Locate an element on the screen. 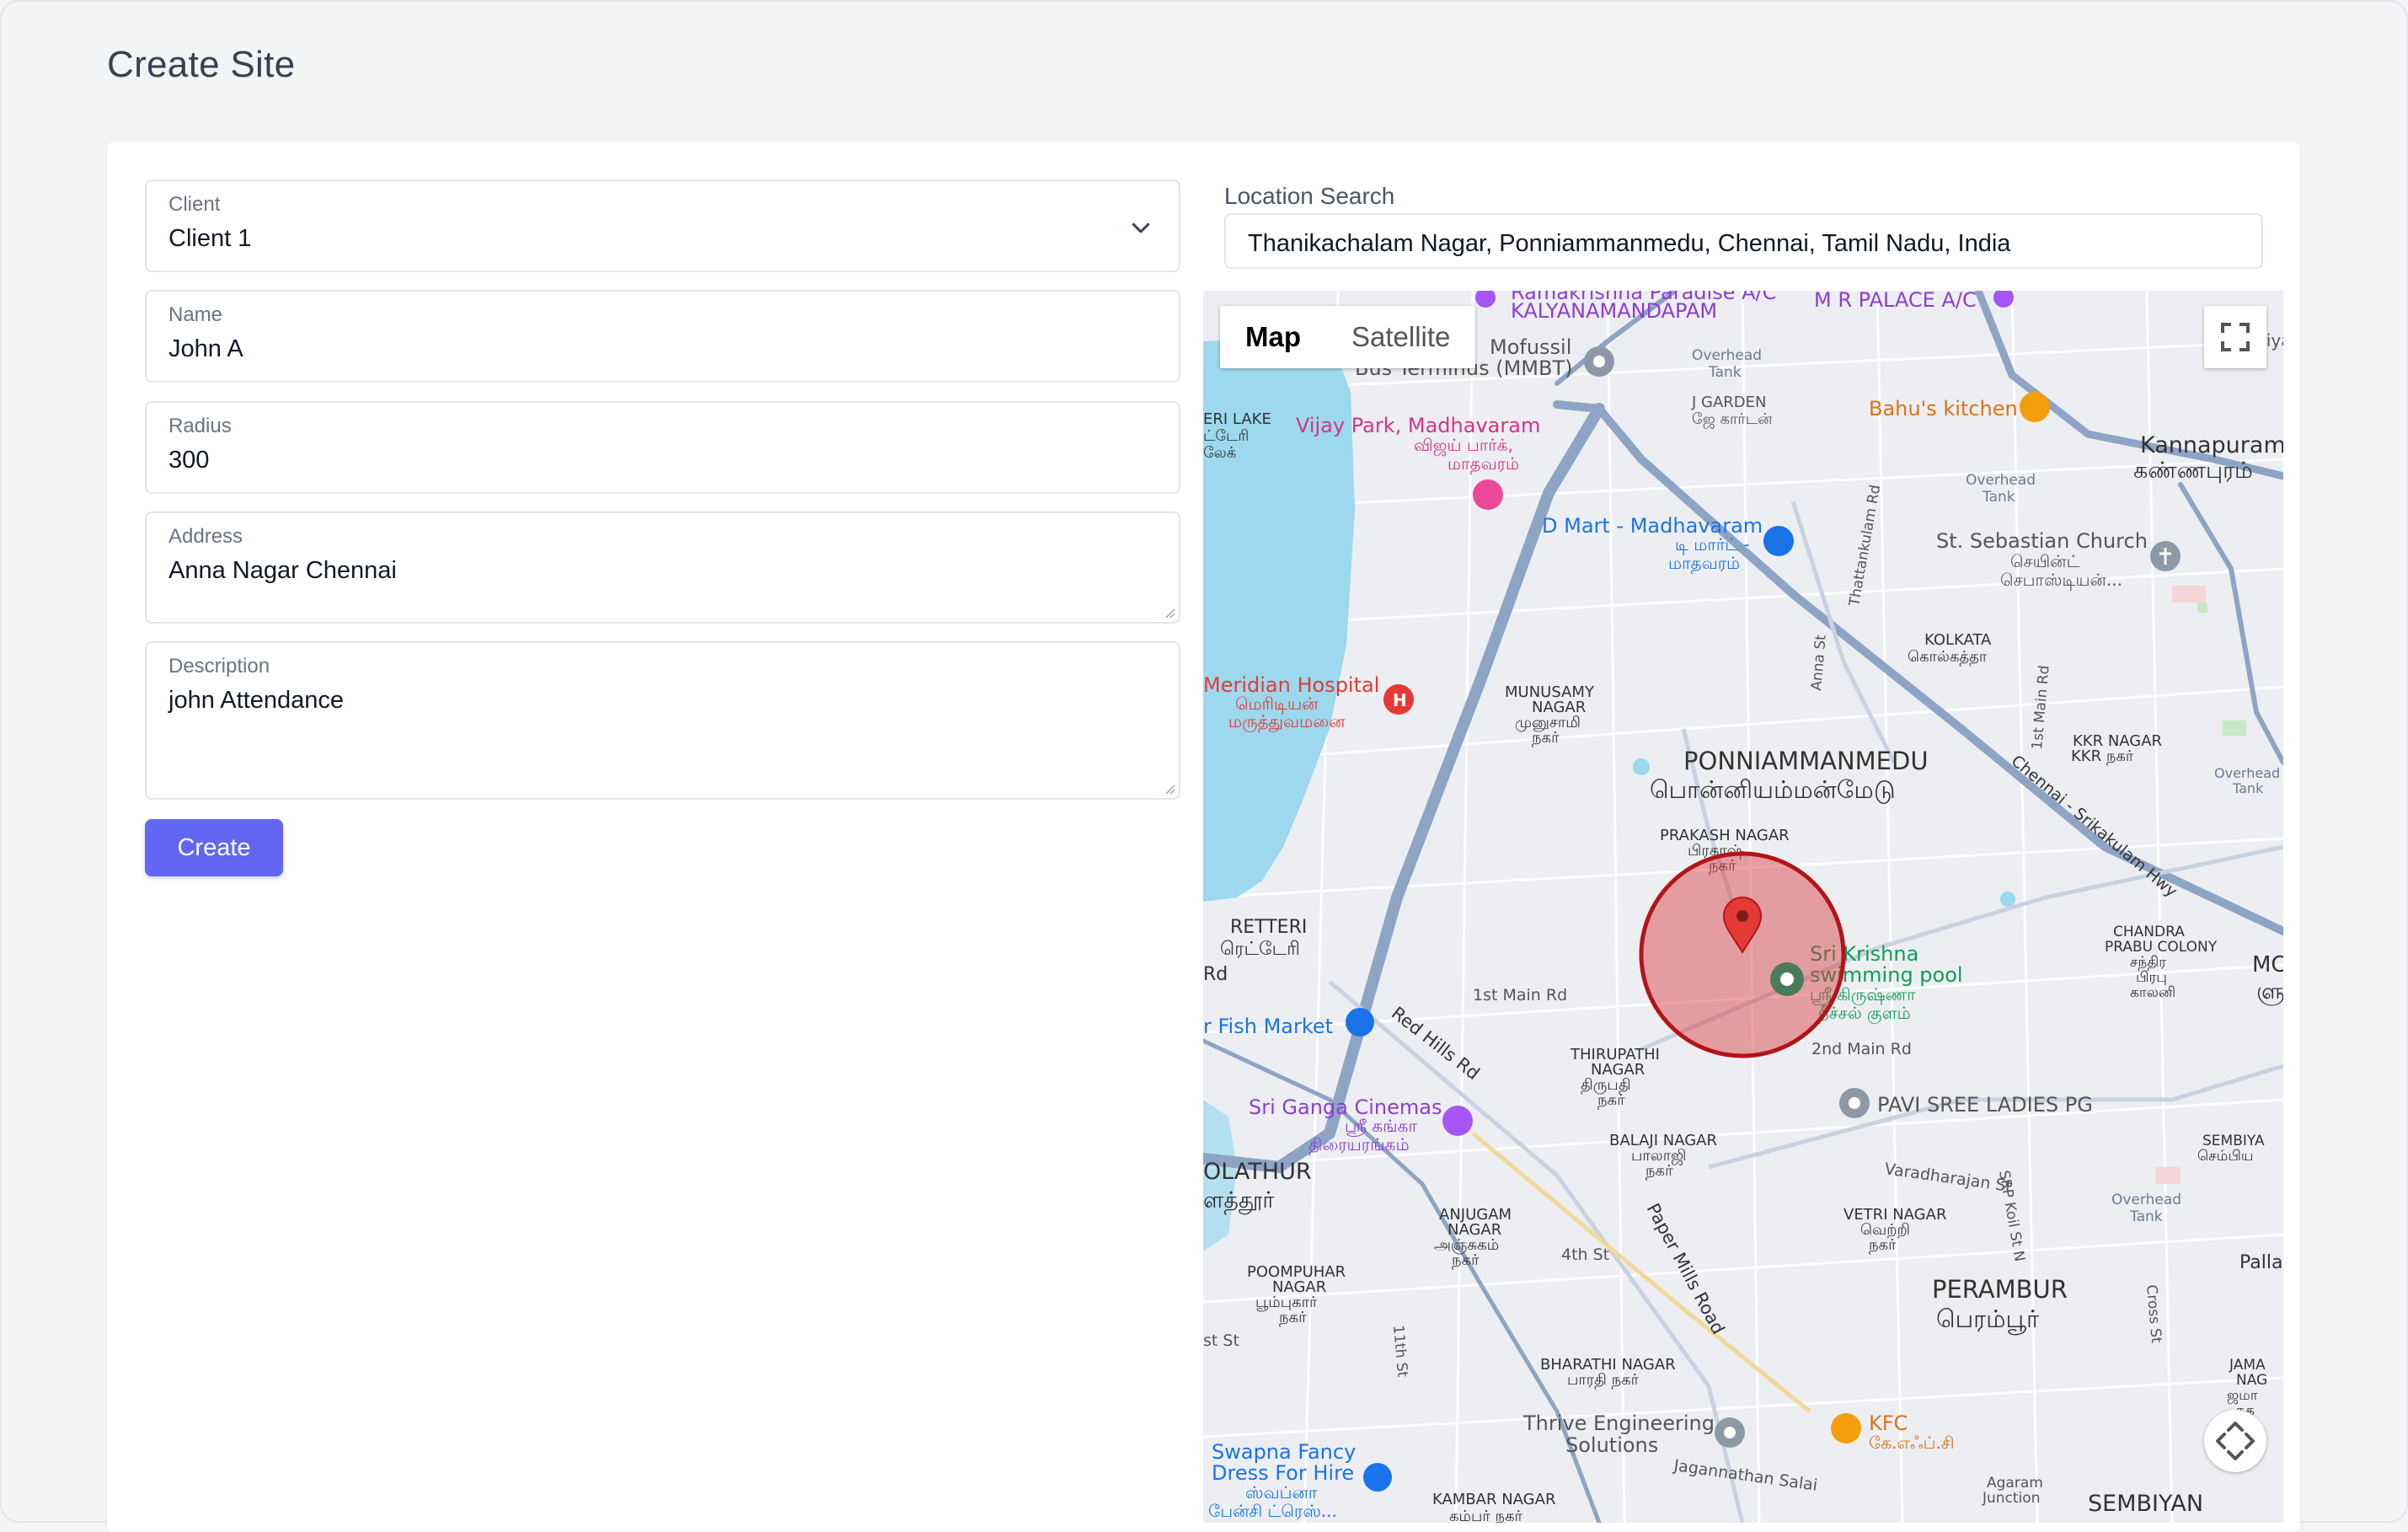 This screenshot has width=2408, height=1532. description-label: Description is located at coordinates (219, 666).